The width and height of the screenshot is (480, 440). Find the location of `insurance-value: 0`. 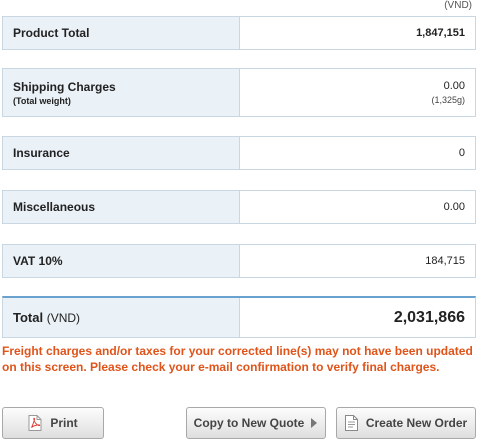

insurance-value: 0 is located at coordinates (461, 153).